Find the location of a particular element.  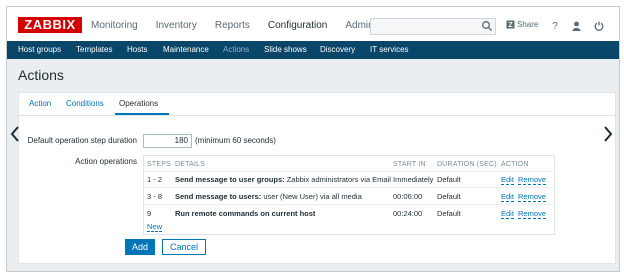

subnav-it-services: IT services is located at coordinates (389, 49).